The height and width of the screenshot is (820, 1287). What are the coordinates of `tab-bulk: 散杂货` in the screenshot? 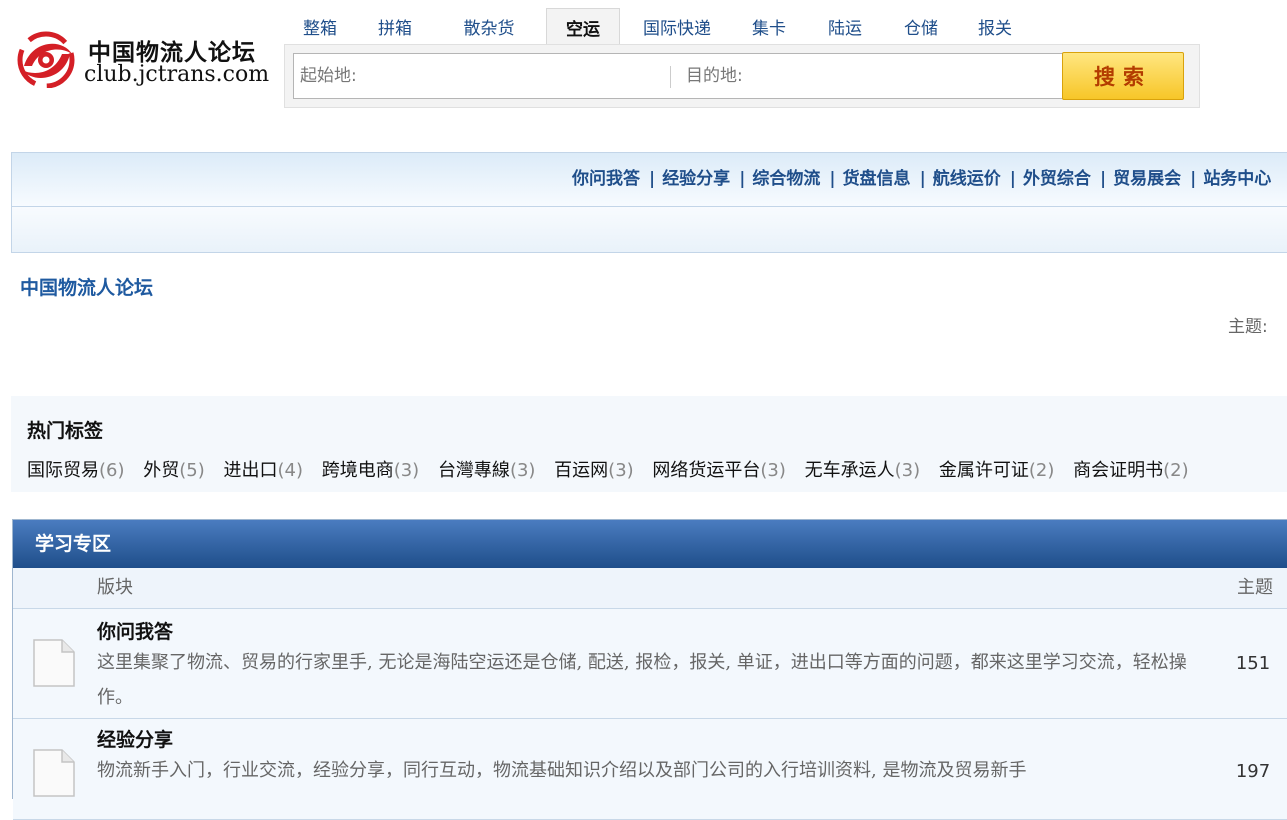 It's located at (489, 27).